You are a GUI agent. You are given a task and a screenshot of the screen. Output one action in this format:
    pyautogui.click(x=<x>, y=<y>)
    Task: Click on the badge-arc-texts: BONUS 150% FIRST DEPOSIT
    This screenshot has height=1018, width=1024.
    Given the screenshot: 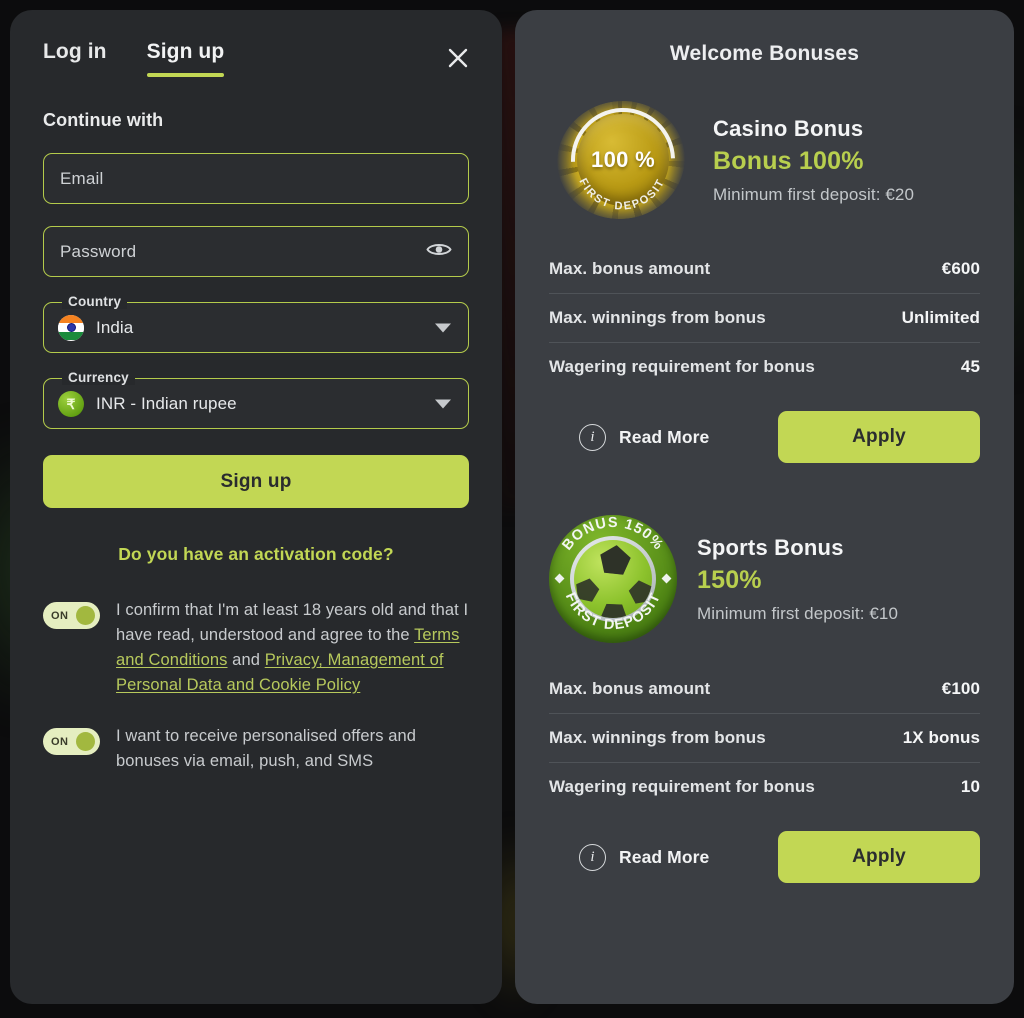 What is the action you would take?
    pyautogui.click(x=612, y=574)
    